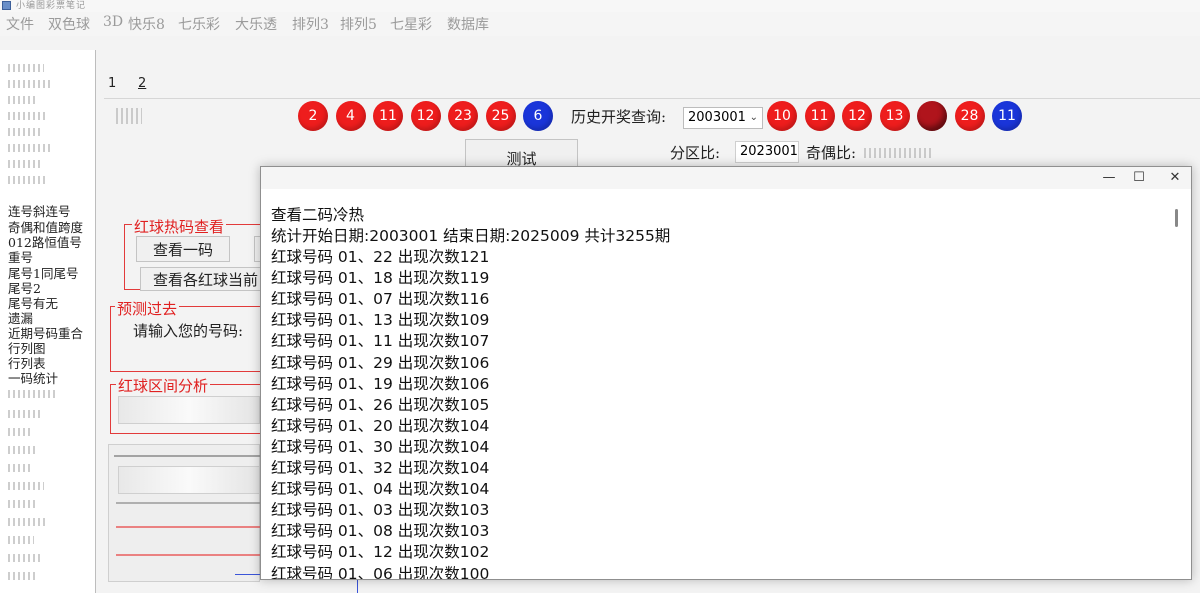 Image resolution: width=1200 pixels, height=593 pixels. Describe the element at coordinates (199, 24) in the screenshot. I see `menu-qlc: 七乐彩` at that location.